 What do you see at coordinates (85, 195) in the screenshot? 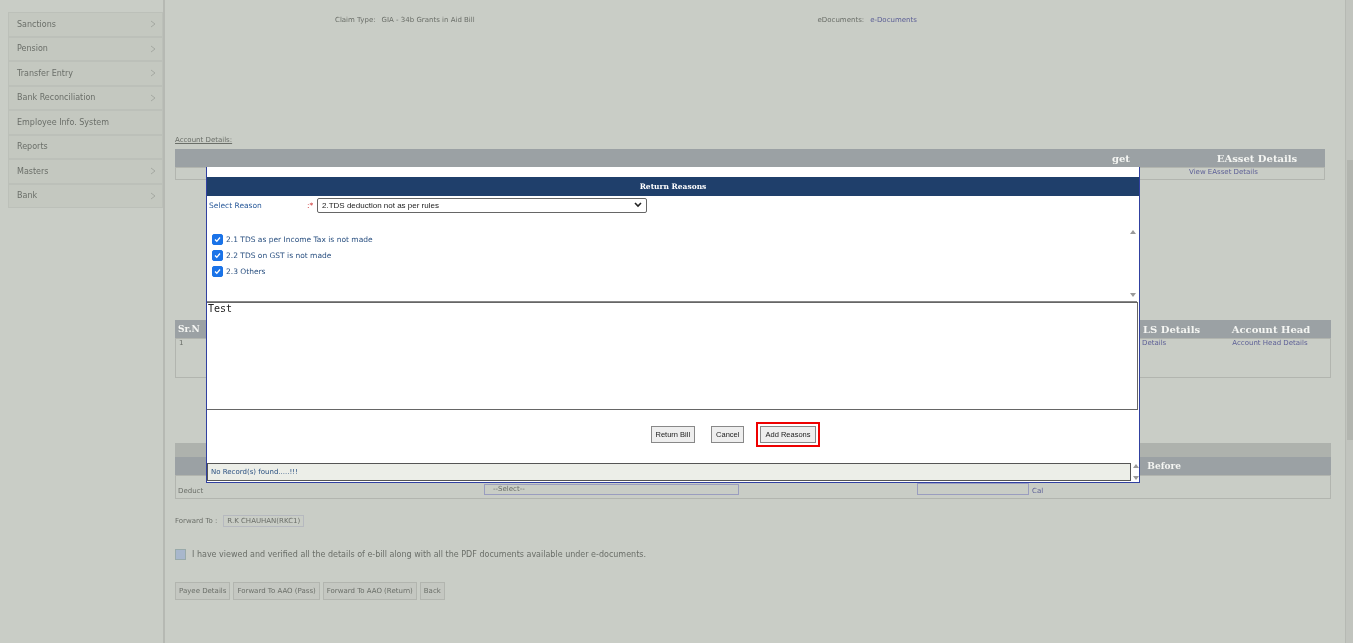
I see `sidebar-item: Bank` at bounding box center [85, 195].